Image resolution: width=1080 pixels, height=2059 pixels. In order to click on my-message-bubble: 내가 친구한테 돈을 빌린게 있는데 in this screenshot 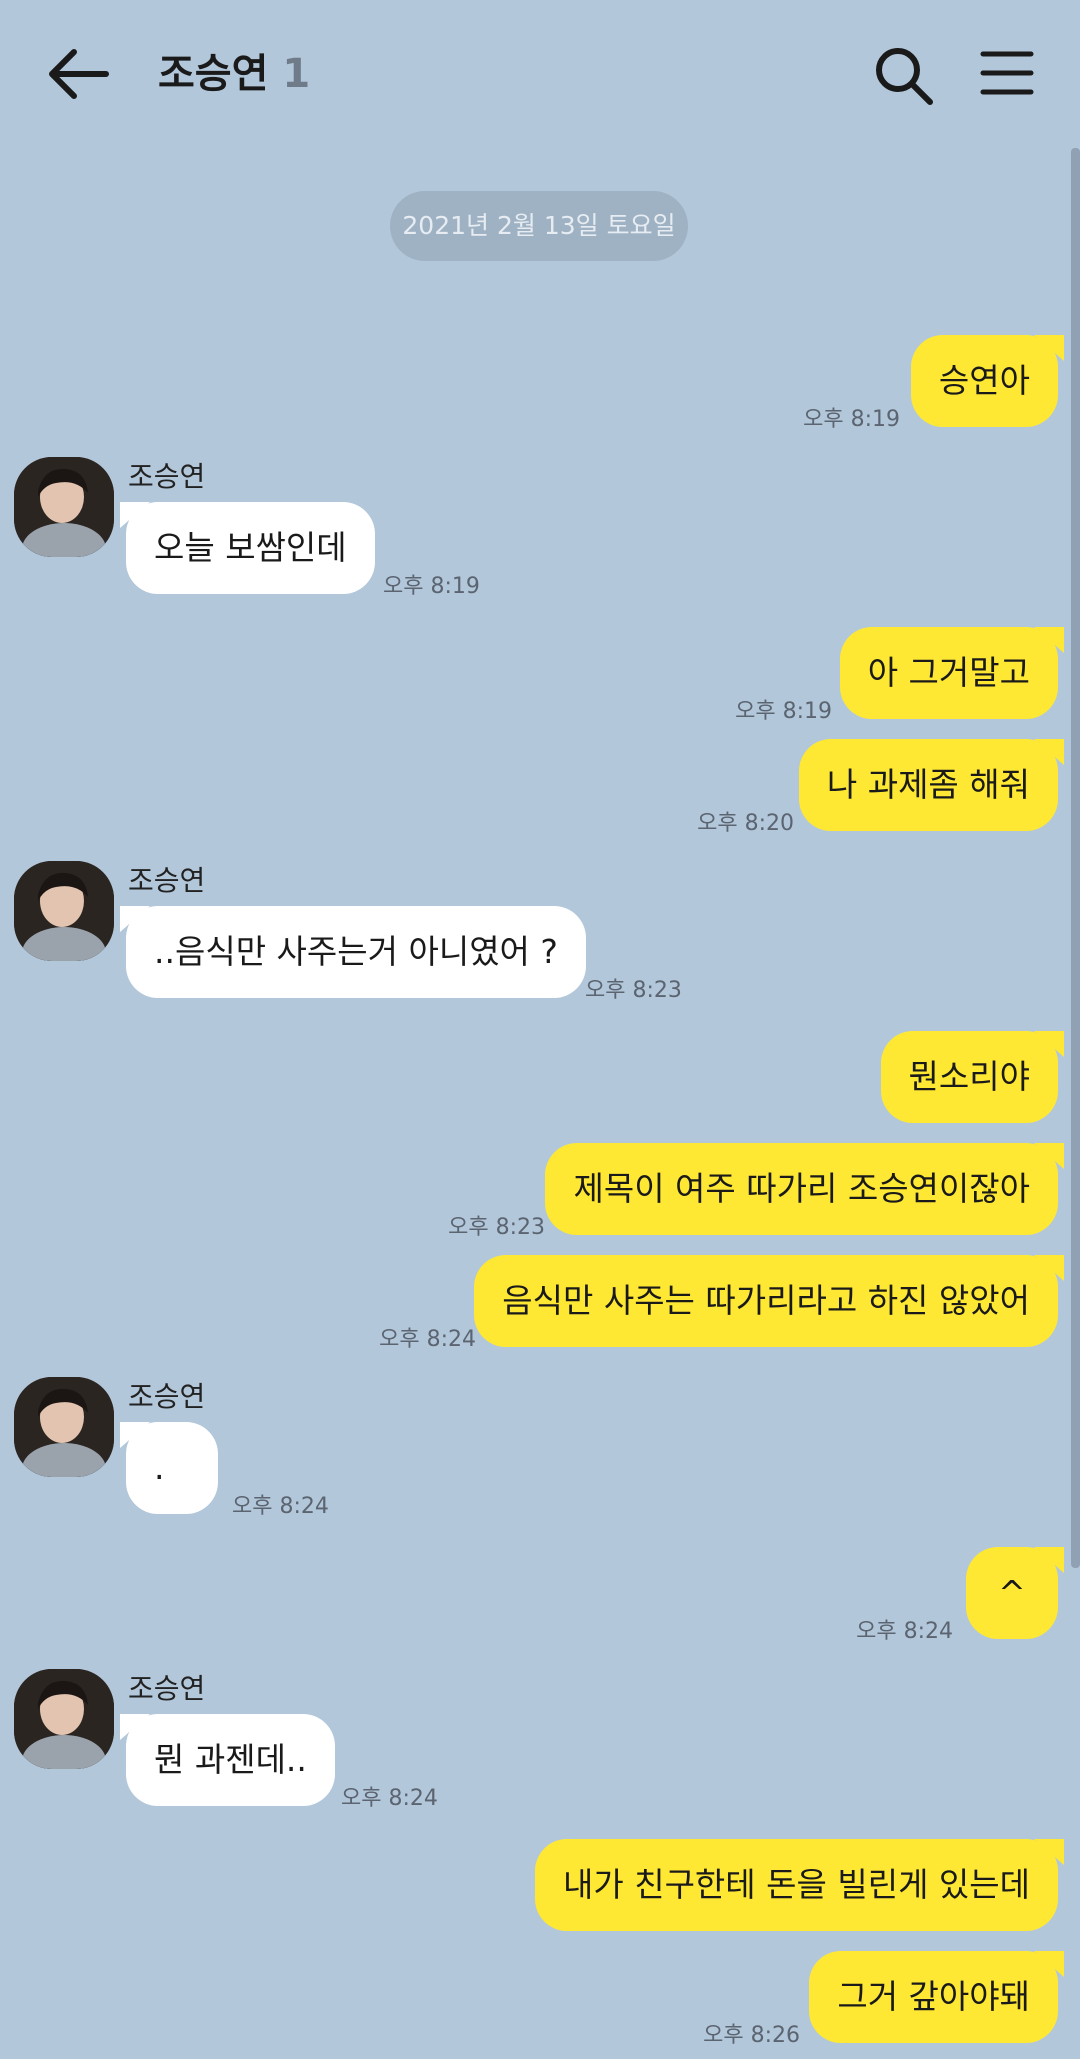, I will do `click(799, 1885)`.